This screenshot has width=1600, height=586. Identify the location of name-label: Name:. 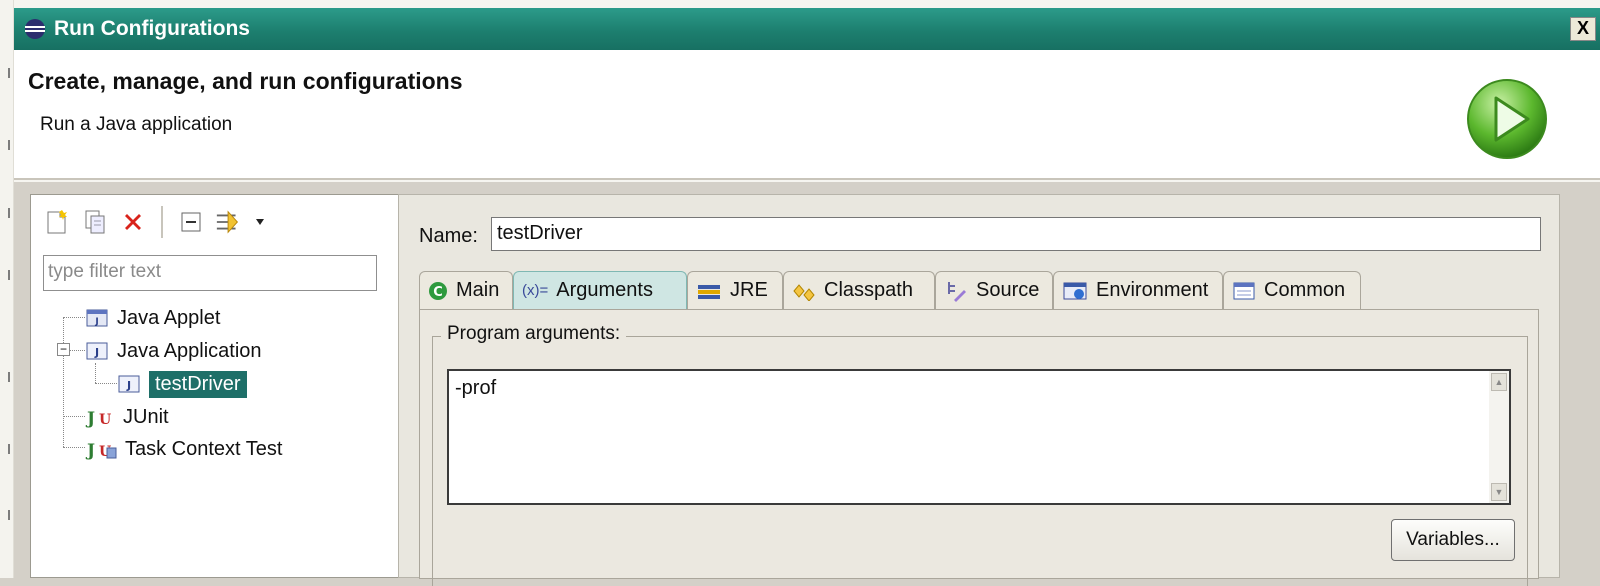
(448, 236).